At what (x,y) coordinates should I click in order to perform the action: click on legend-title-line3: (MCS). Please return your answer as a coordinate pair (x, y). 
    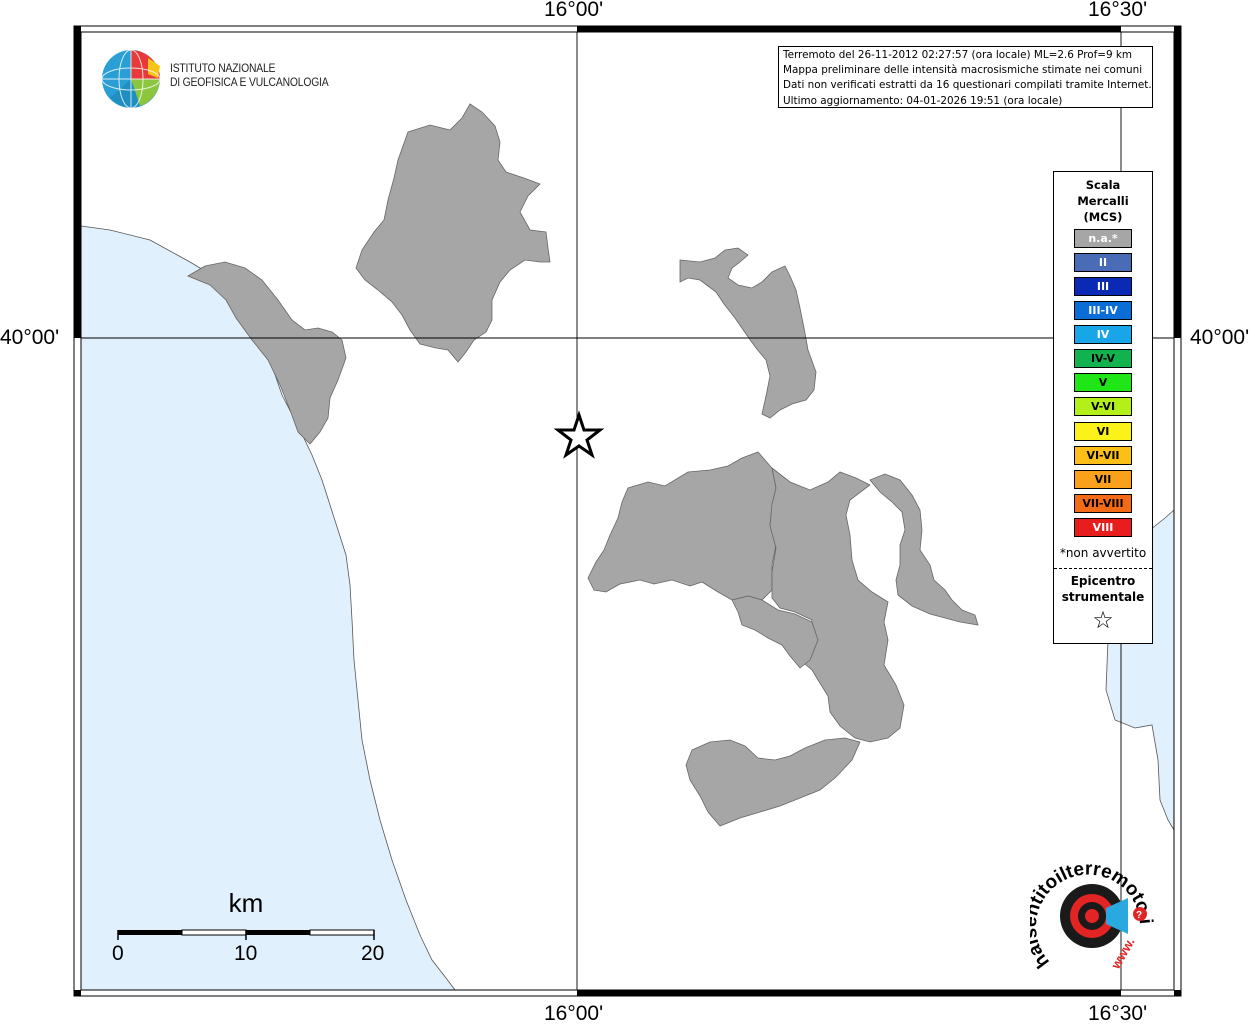
    Looking at the image, I should click on (1103, 217).